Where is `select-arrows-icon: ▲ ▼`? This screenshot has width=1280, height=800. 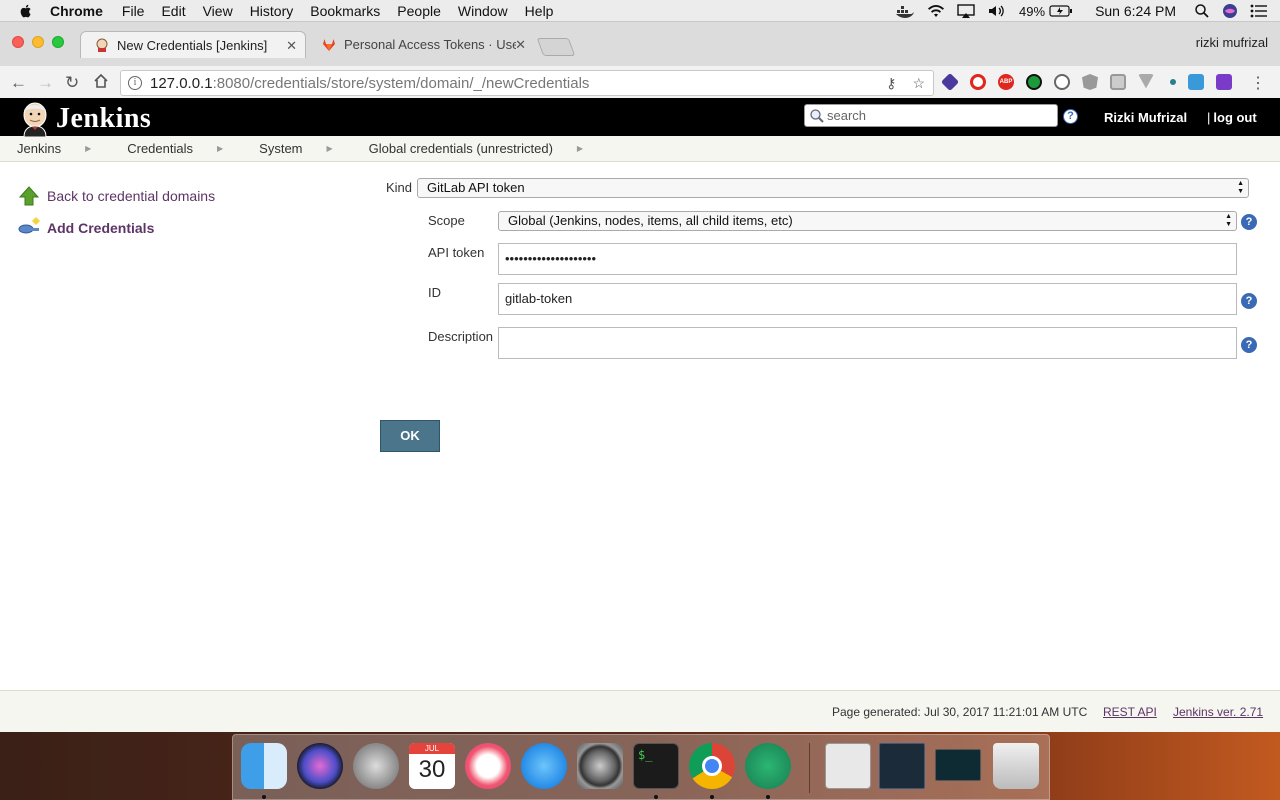
select-arrows-icon: ▲ ▼ is located at coordinates (1228, 220).